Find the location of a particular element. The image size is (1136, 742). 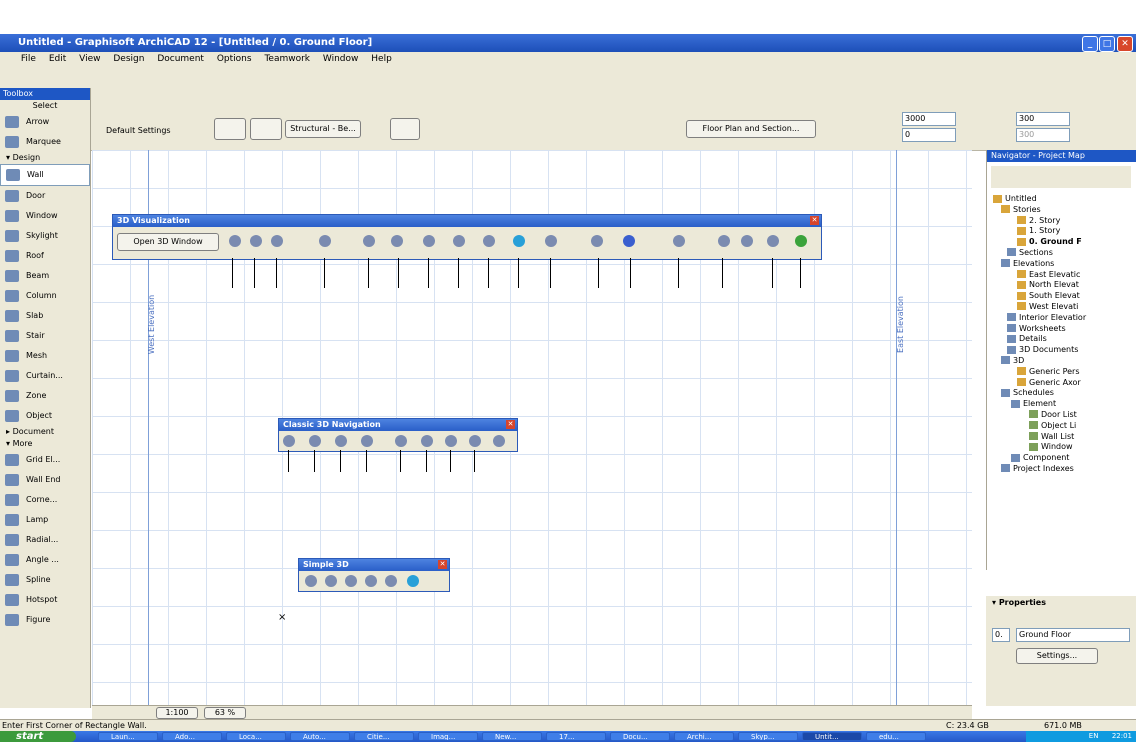

construction-button is located at coordinates (405, 129).